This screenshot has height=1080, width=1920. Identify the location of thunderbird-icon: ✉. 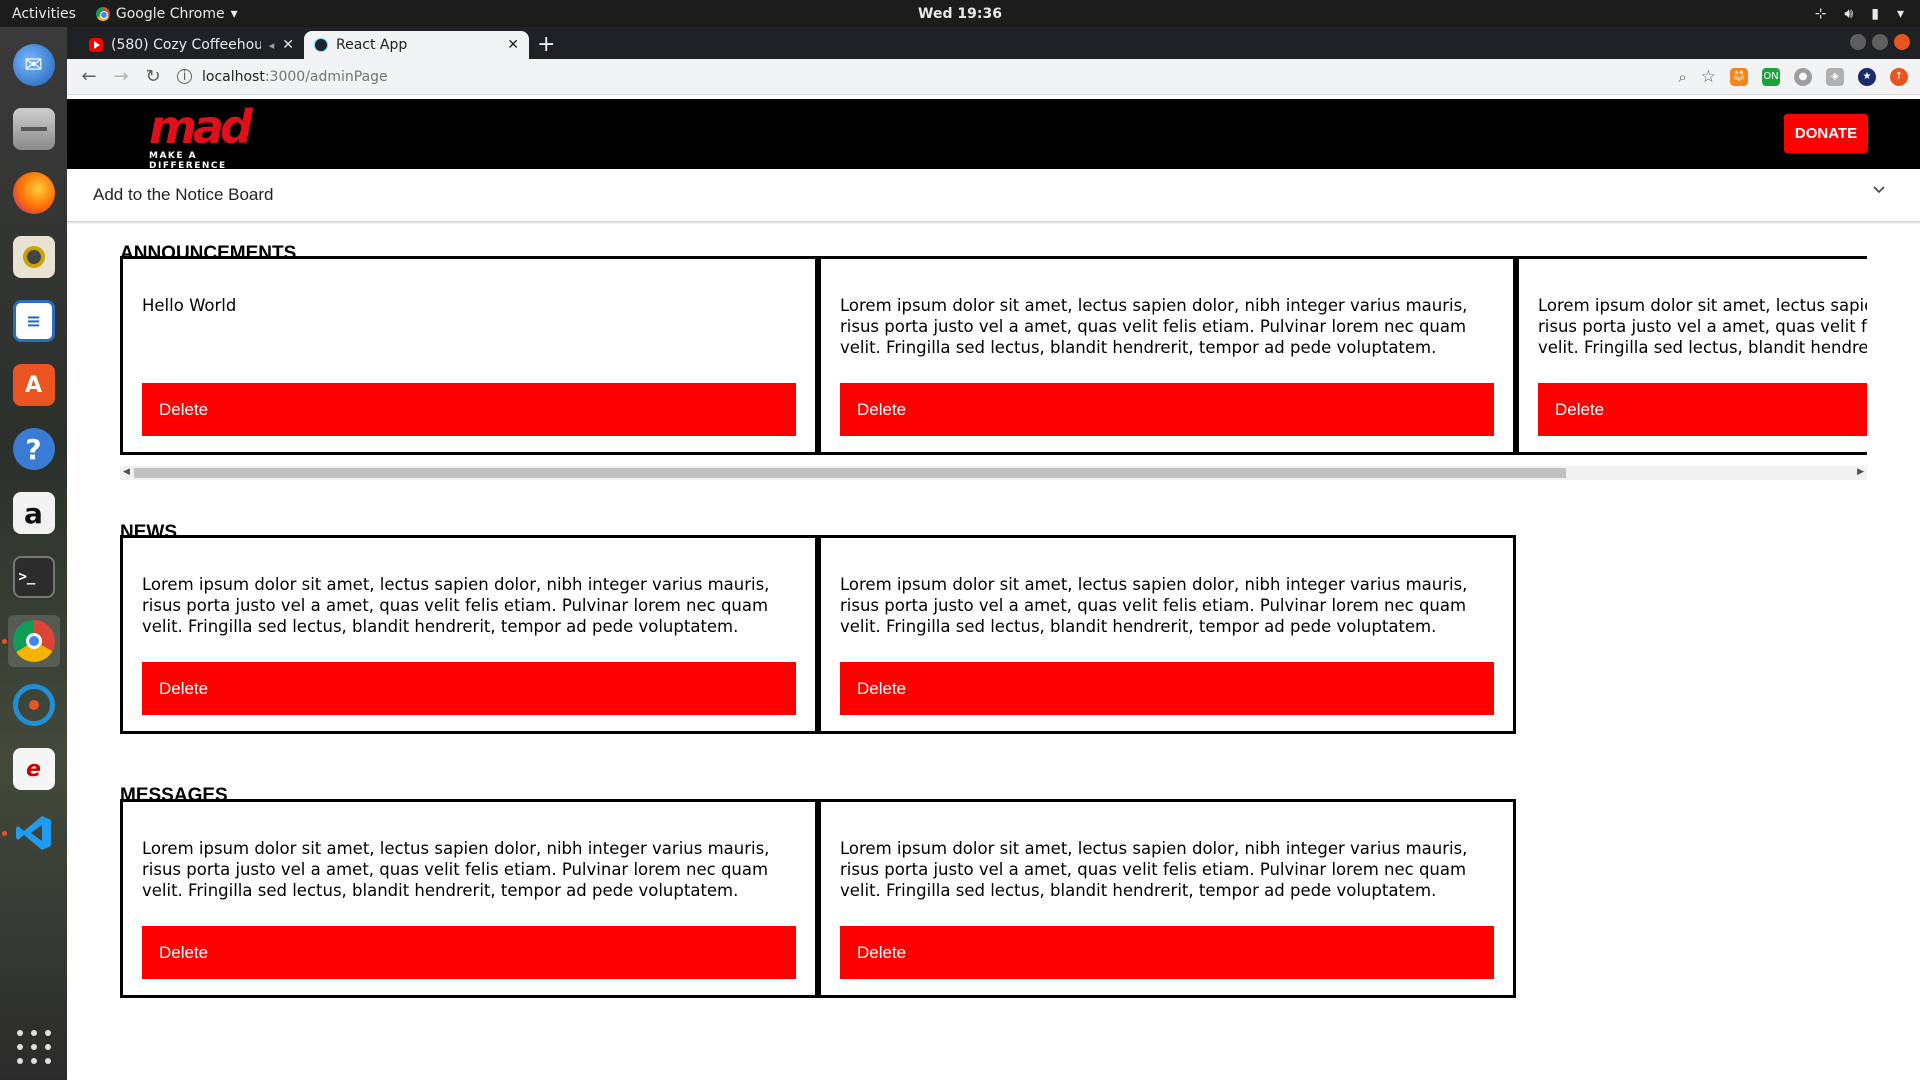
(33, 65).